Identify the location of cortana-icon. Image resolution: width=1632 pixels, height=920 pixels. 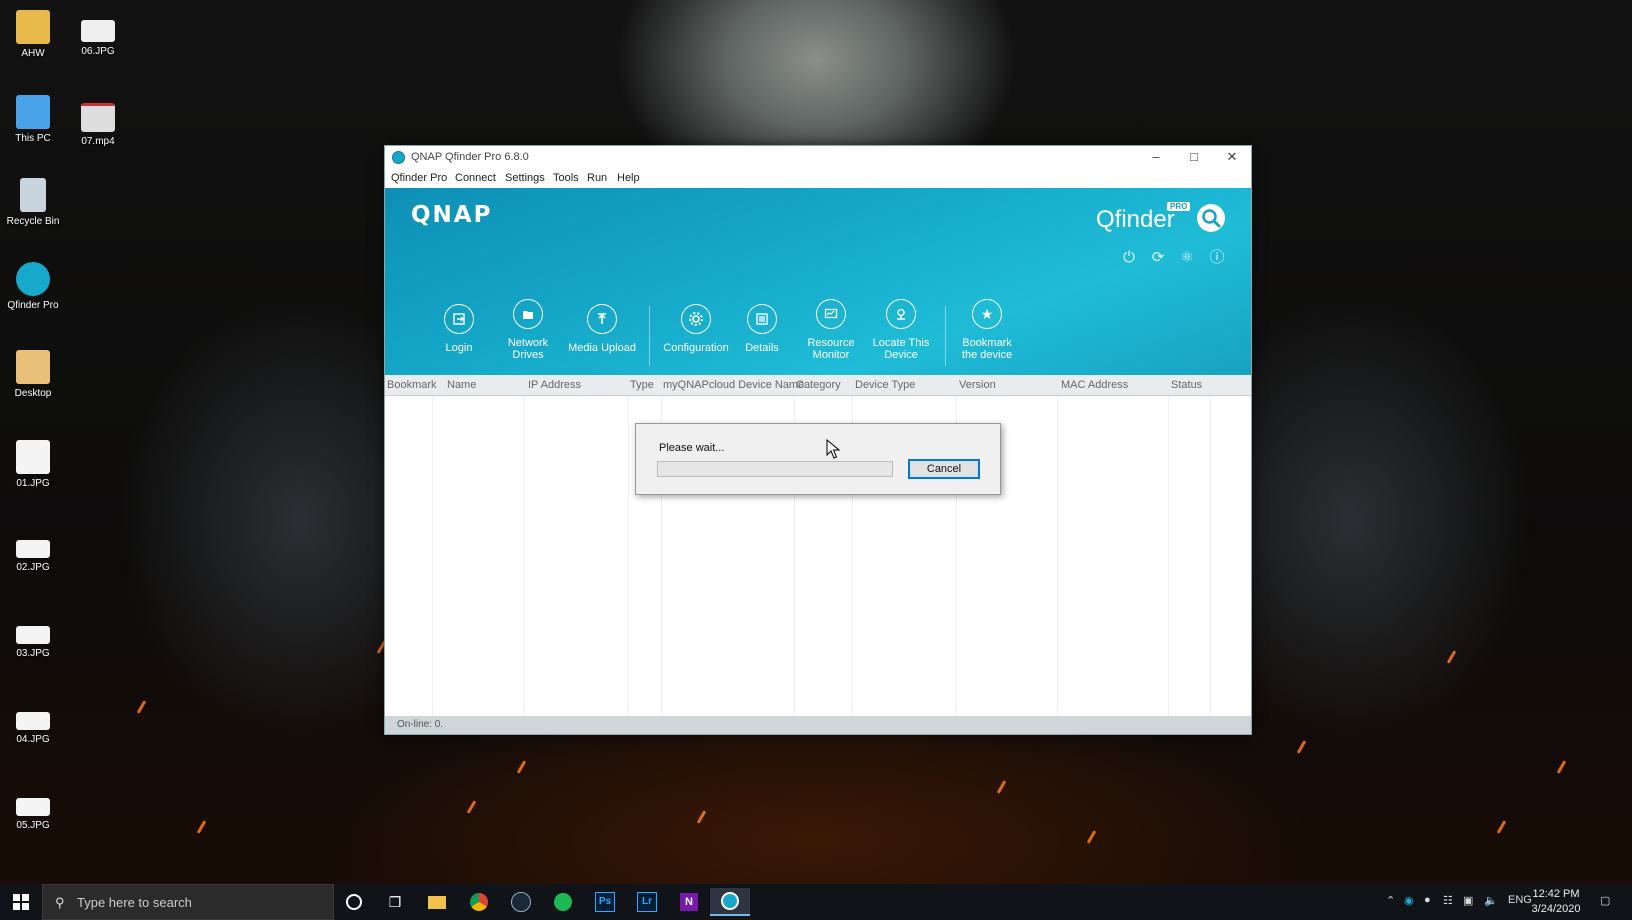
(354, 902).